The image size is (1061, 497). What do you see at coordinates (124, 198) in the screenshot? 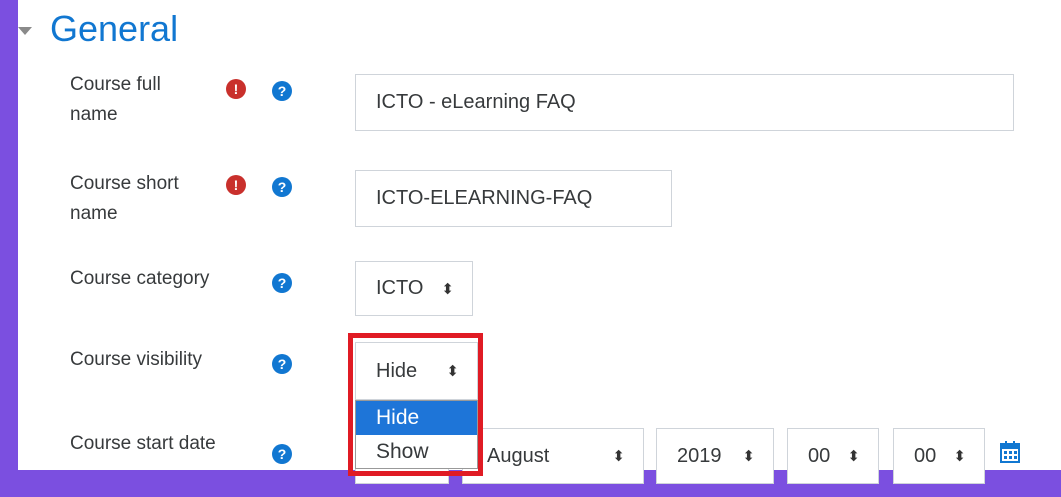
I see `label-course-short-name: Course short name` at bounding box center [124, 198].